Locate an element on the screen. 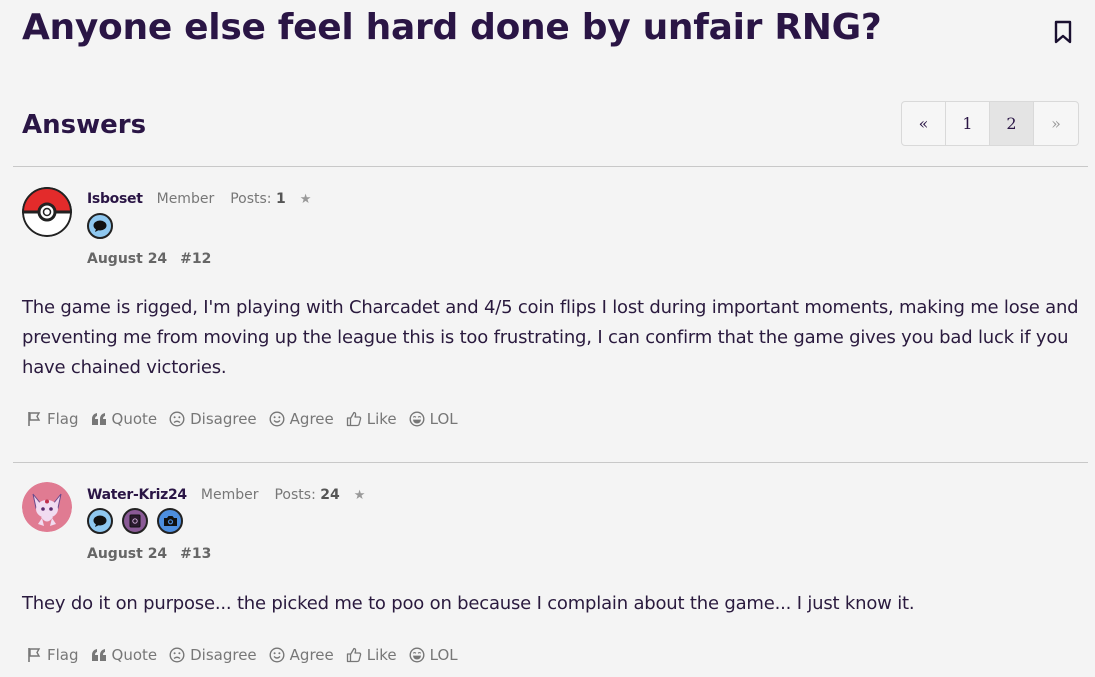  post-count: Posts: 1 is located at coordinates (258, 199).